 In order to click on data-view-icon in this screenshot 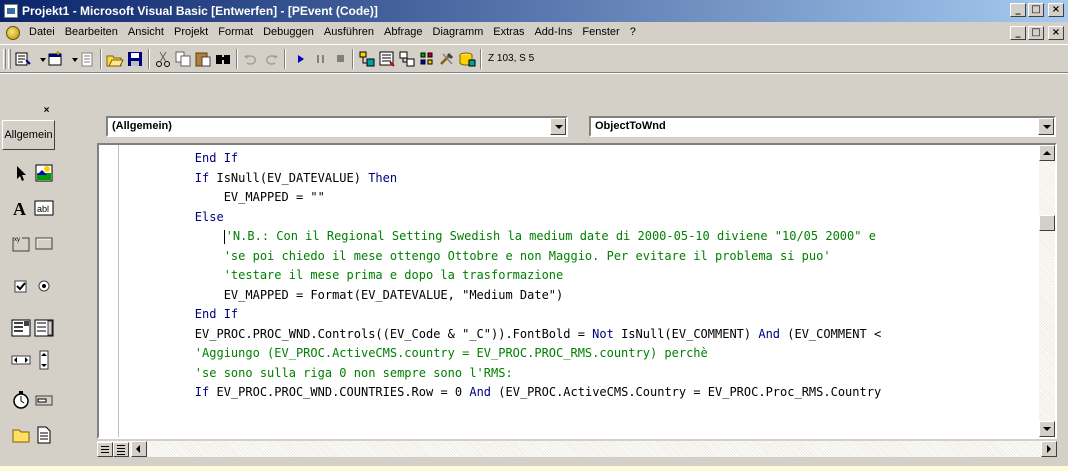, I will do `click(467, 59)`.